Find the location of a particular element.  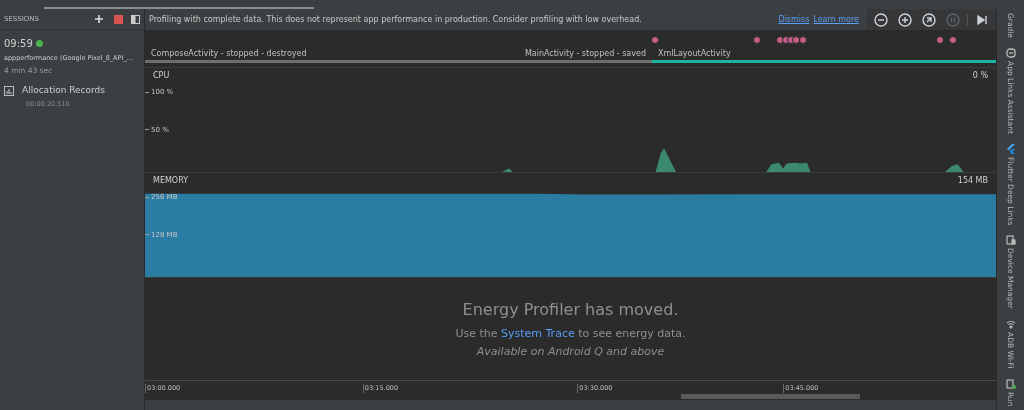

horizontal-scrollbar is located at coordinates (770, 396).